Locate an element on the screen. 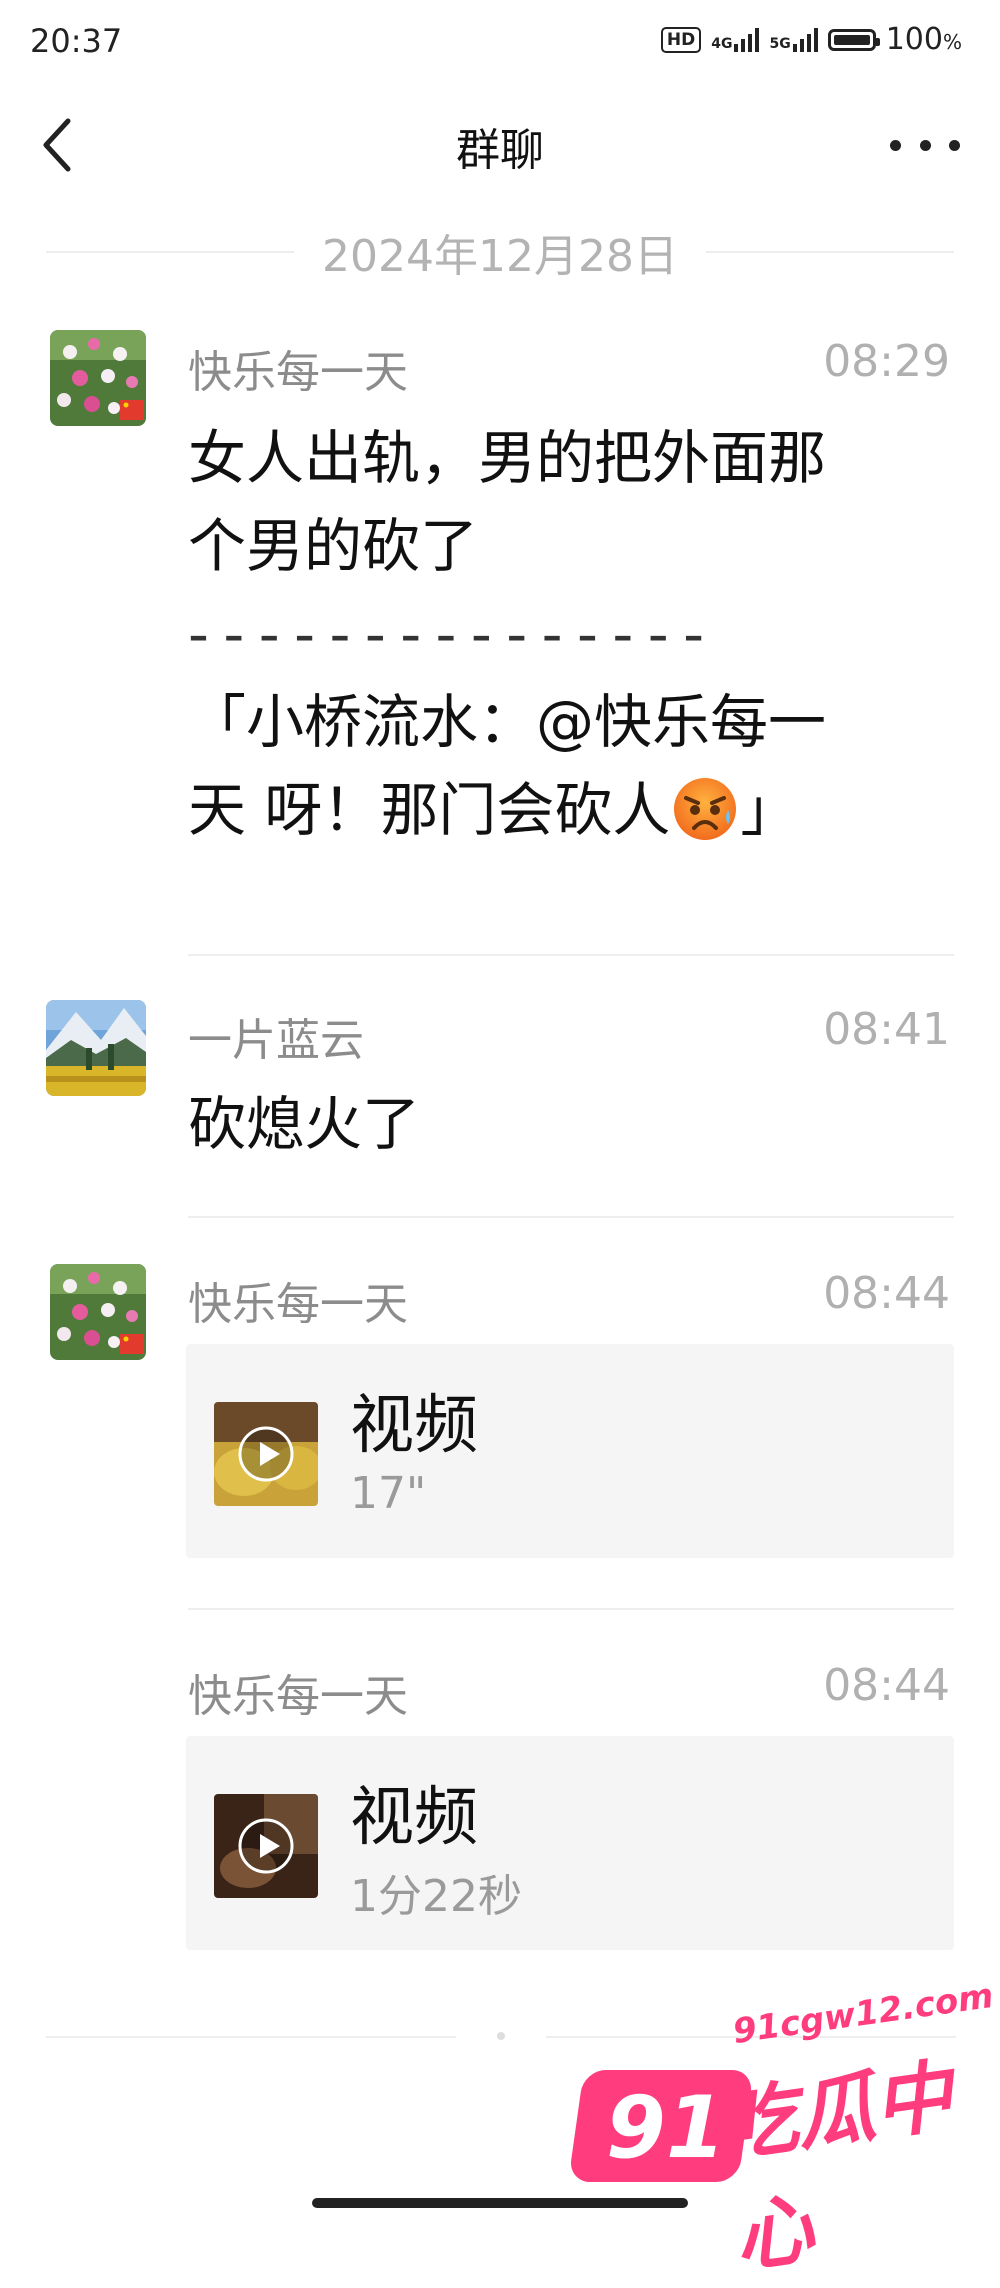  battery-icon is located at coordinates (853, 39).